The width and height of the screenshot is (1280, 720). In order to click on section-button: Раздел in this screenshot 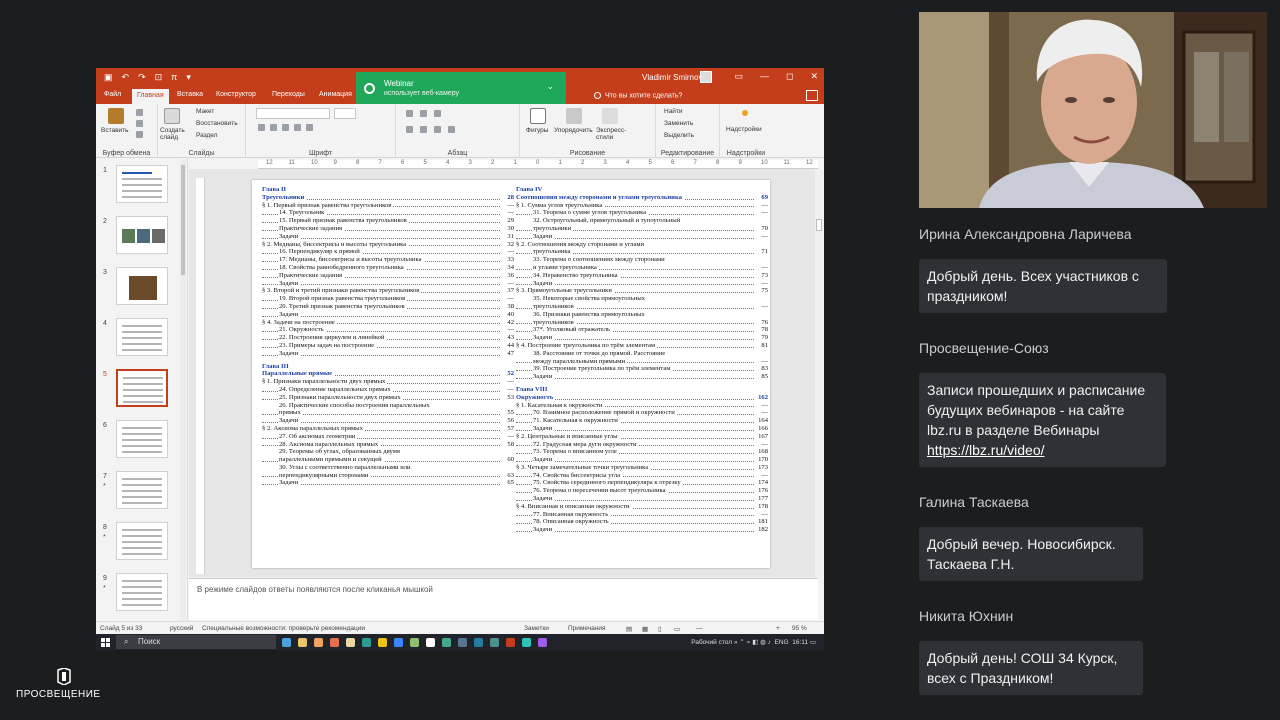, I will do `click(206, 135)`.